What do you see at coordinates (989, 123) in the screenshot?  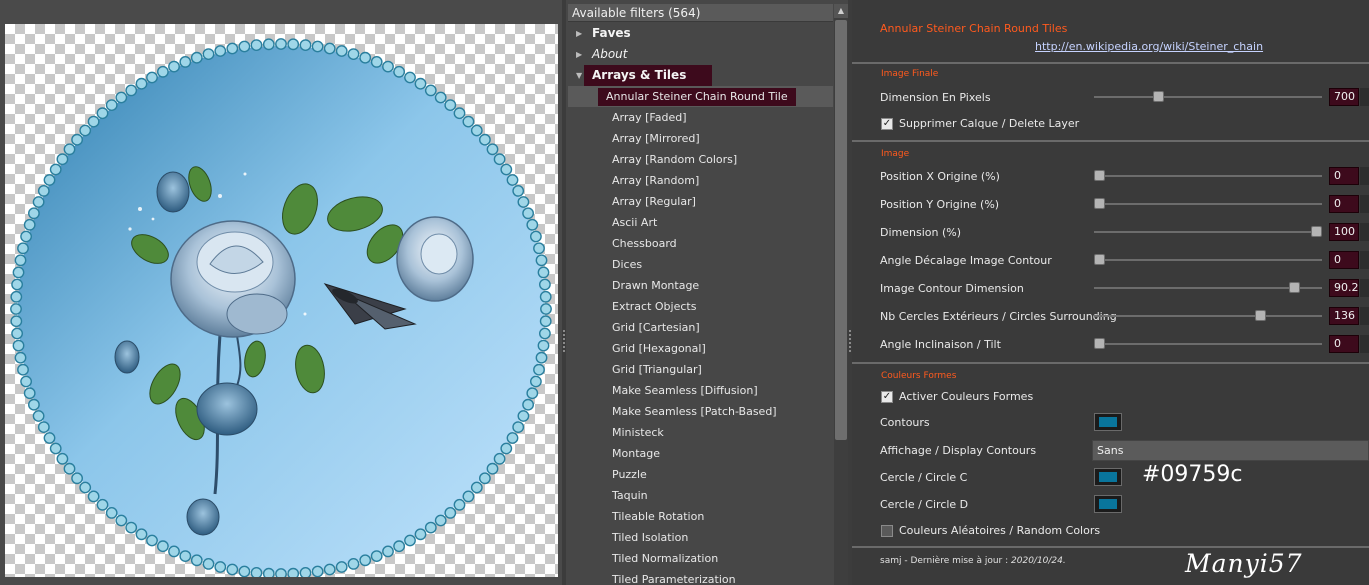 I see `delete-layer-label: Supprimer Calque / Delete Layer` at bounding box center [989, 123].